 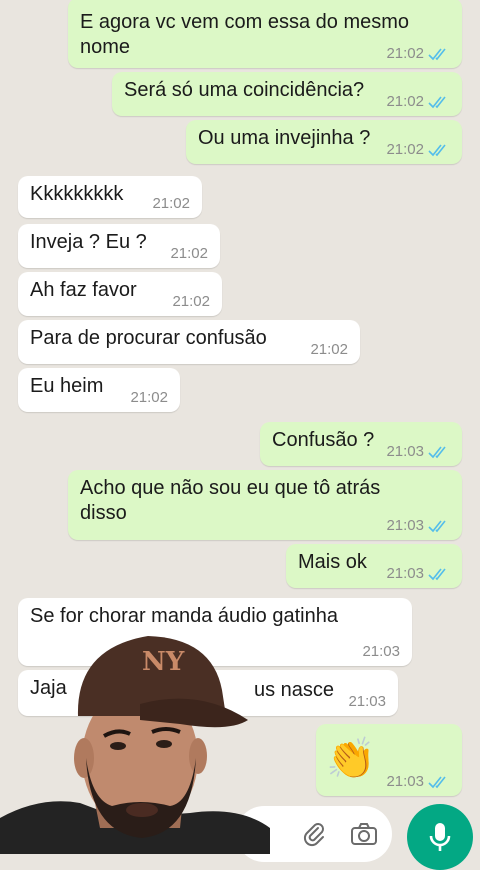 I want to click on paperclip-icon, so click(x=314, y=834).